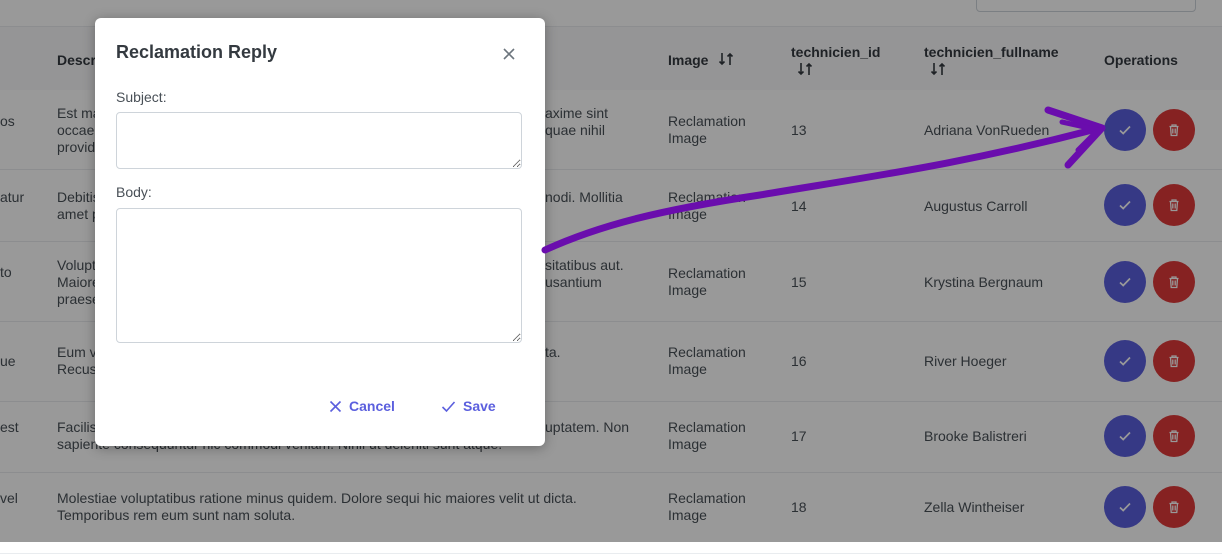  Describe the element at coordinates (197, 52) in the screenshot. I see `dialog-title: Reclamation Reply` at that location.